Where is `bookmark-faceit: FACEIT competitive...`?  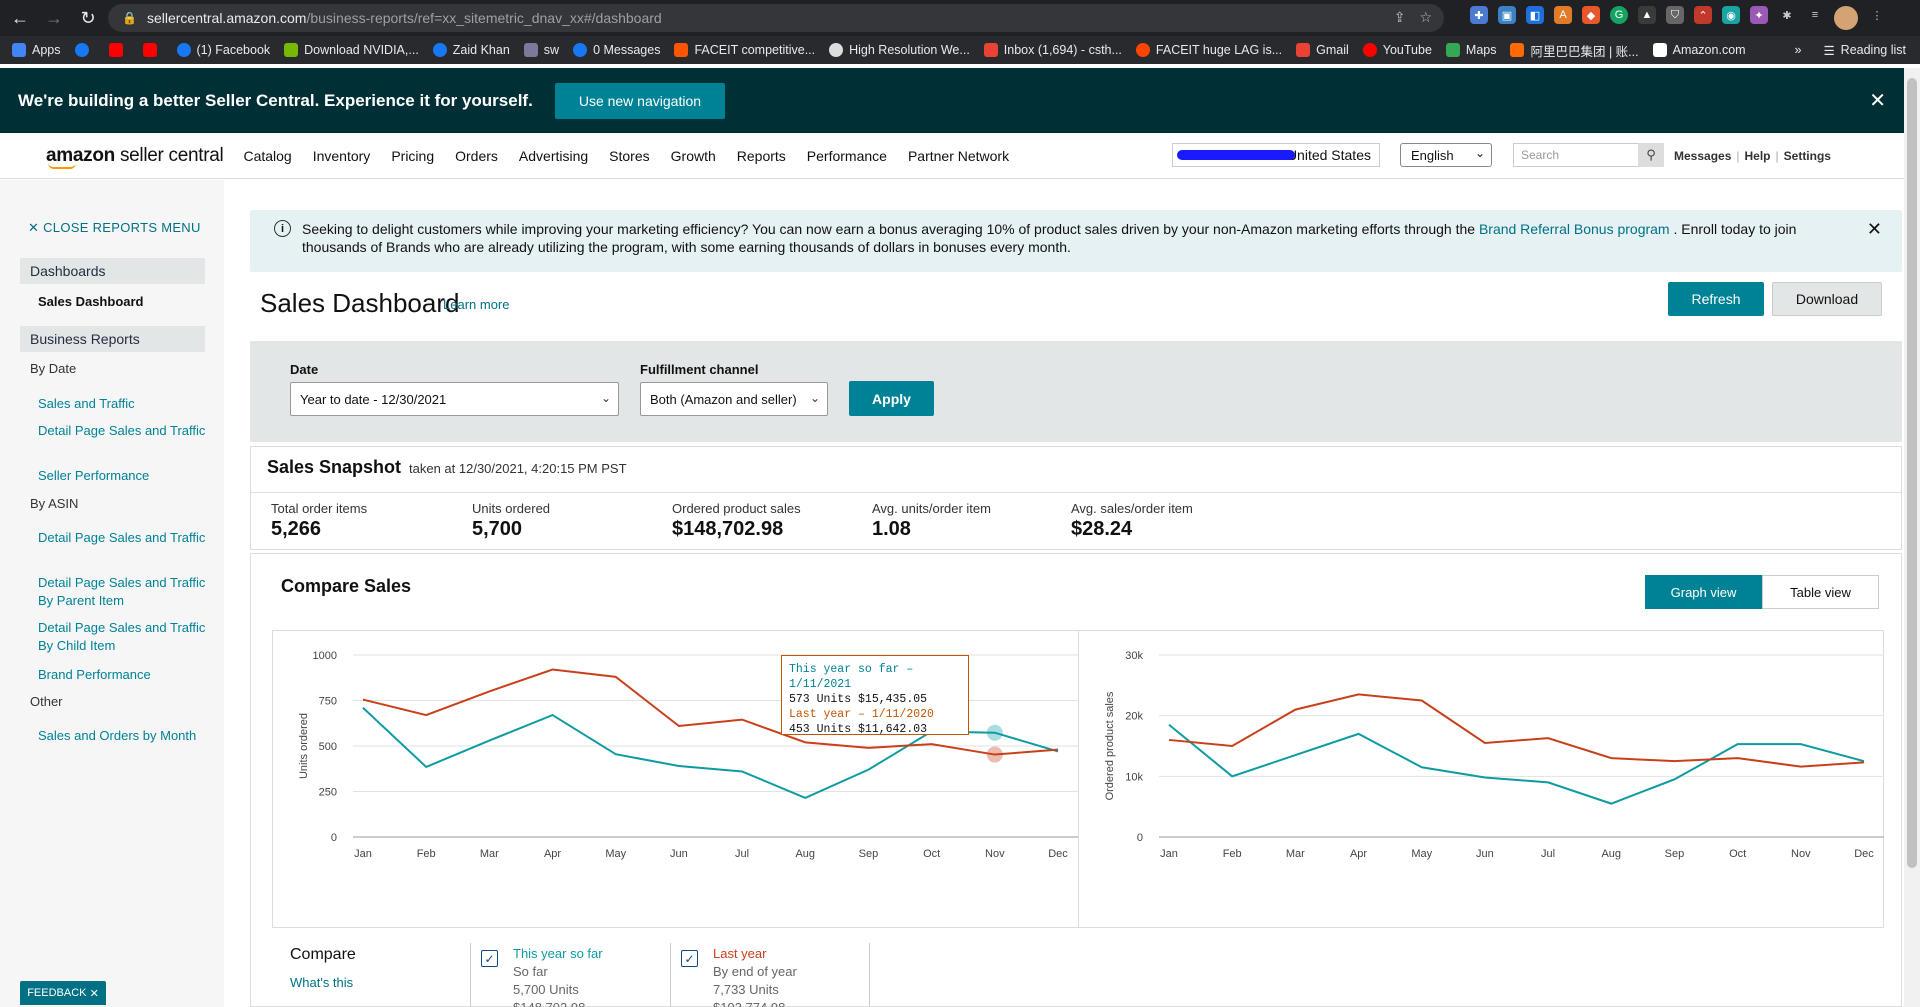 bookmark-faceit: FACEIT competitive... is located at coordinates (744, 50).